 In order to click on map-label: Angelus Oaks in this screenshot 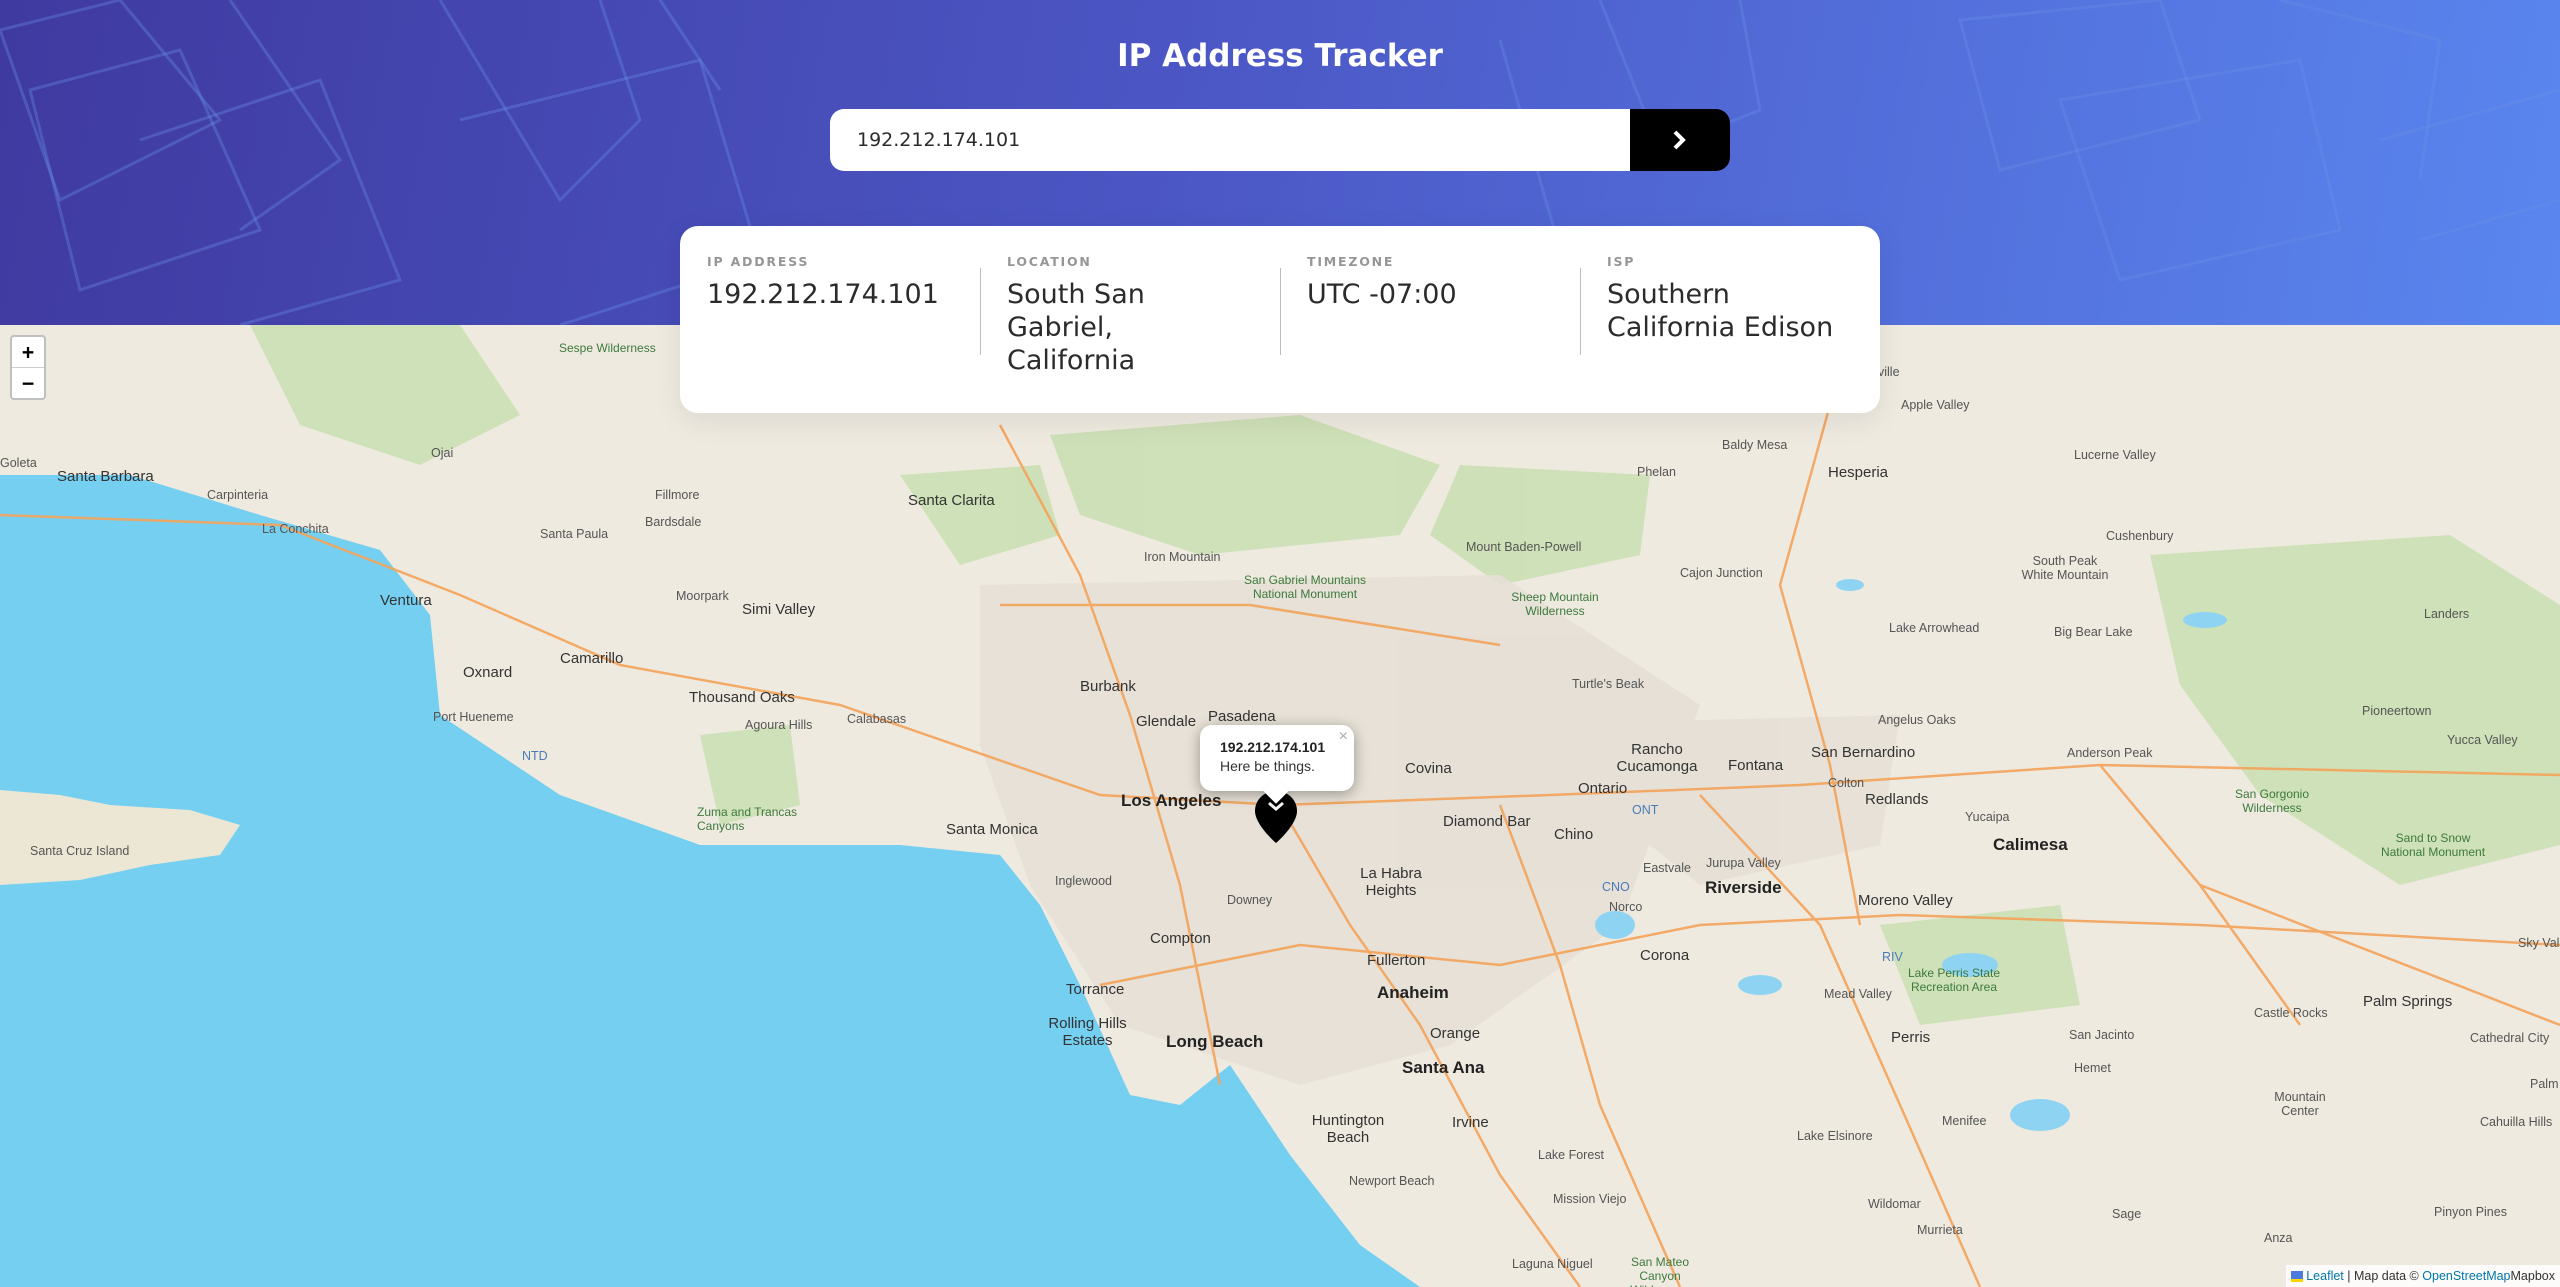, I will do `click(1917, 720)`.